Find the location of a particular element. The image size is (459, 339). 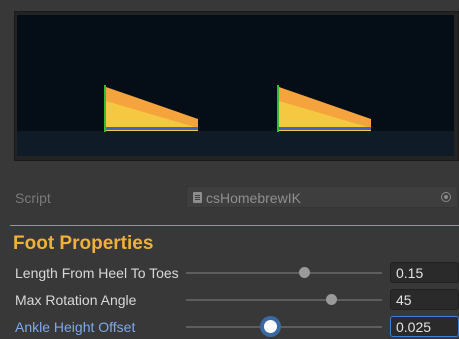

script-file-icon is located at coordinates (197, 197).